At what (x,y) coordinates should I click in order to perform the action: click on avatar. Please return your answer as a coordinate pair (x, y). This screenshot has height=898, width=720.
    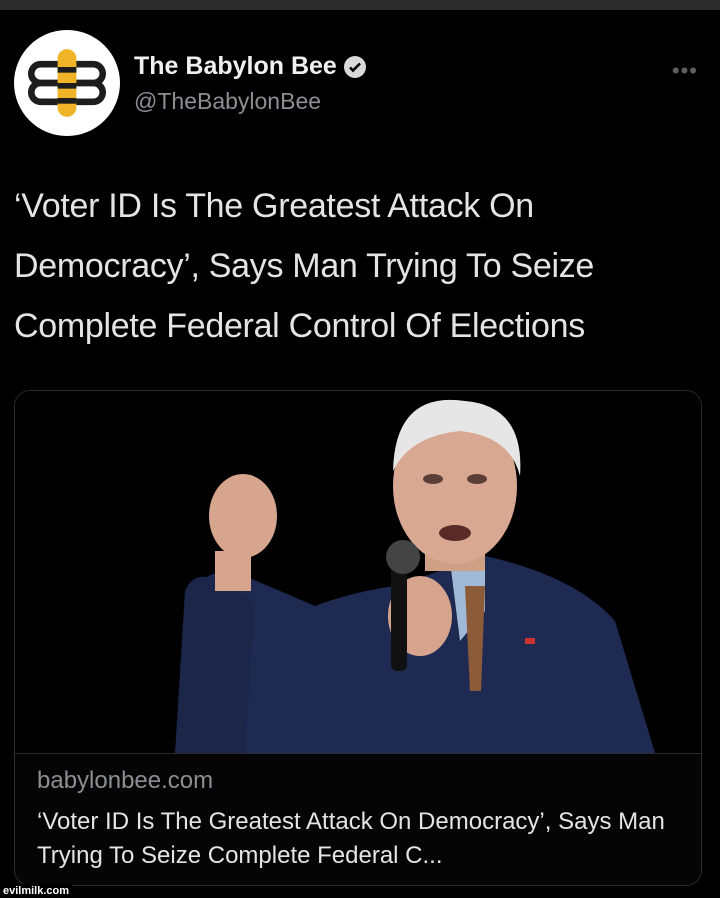
    Looking at the image, I should click on (67, 83).